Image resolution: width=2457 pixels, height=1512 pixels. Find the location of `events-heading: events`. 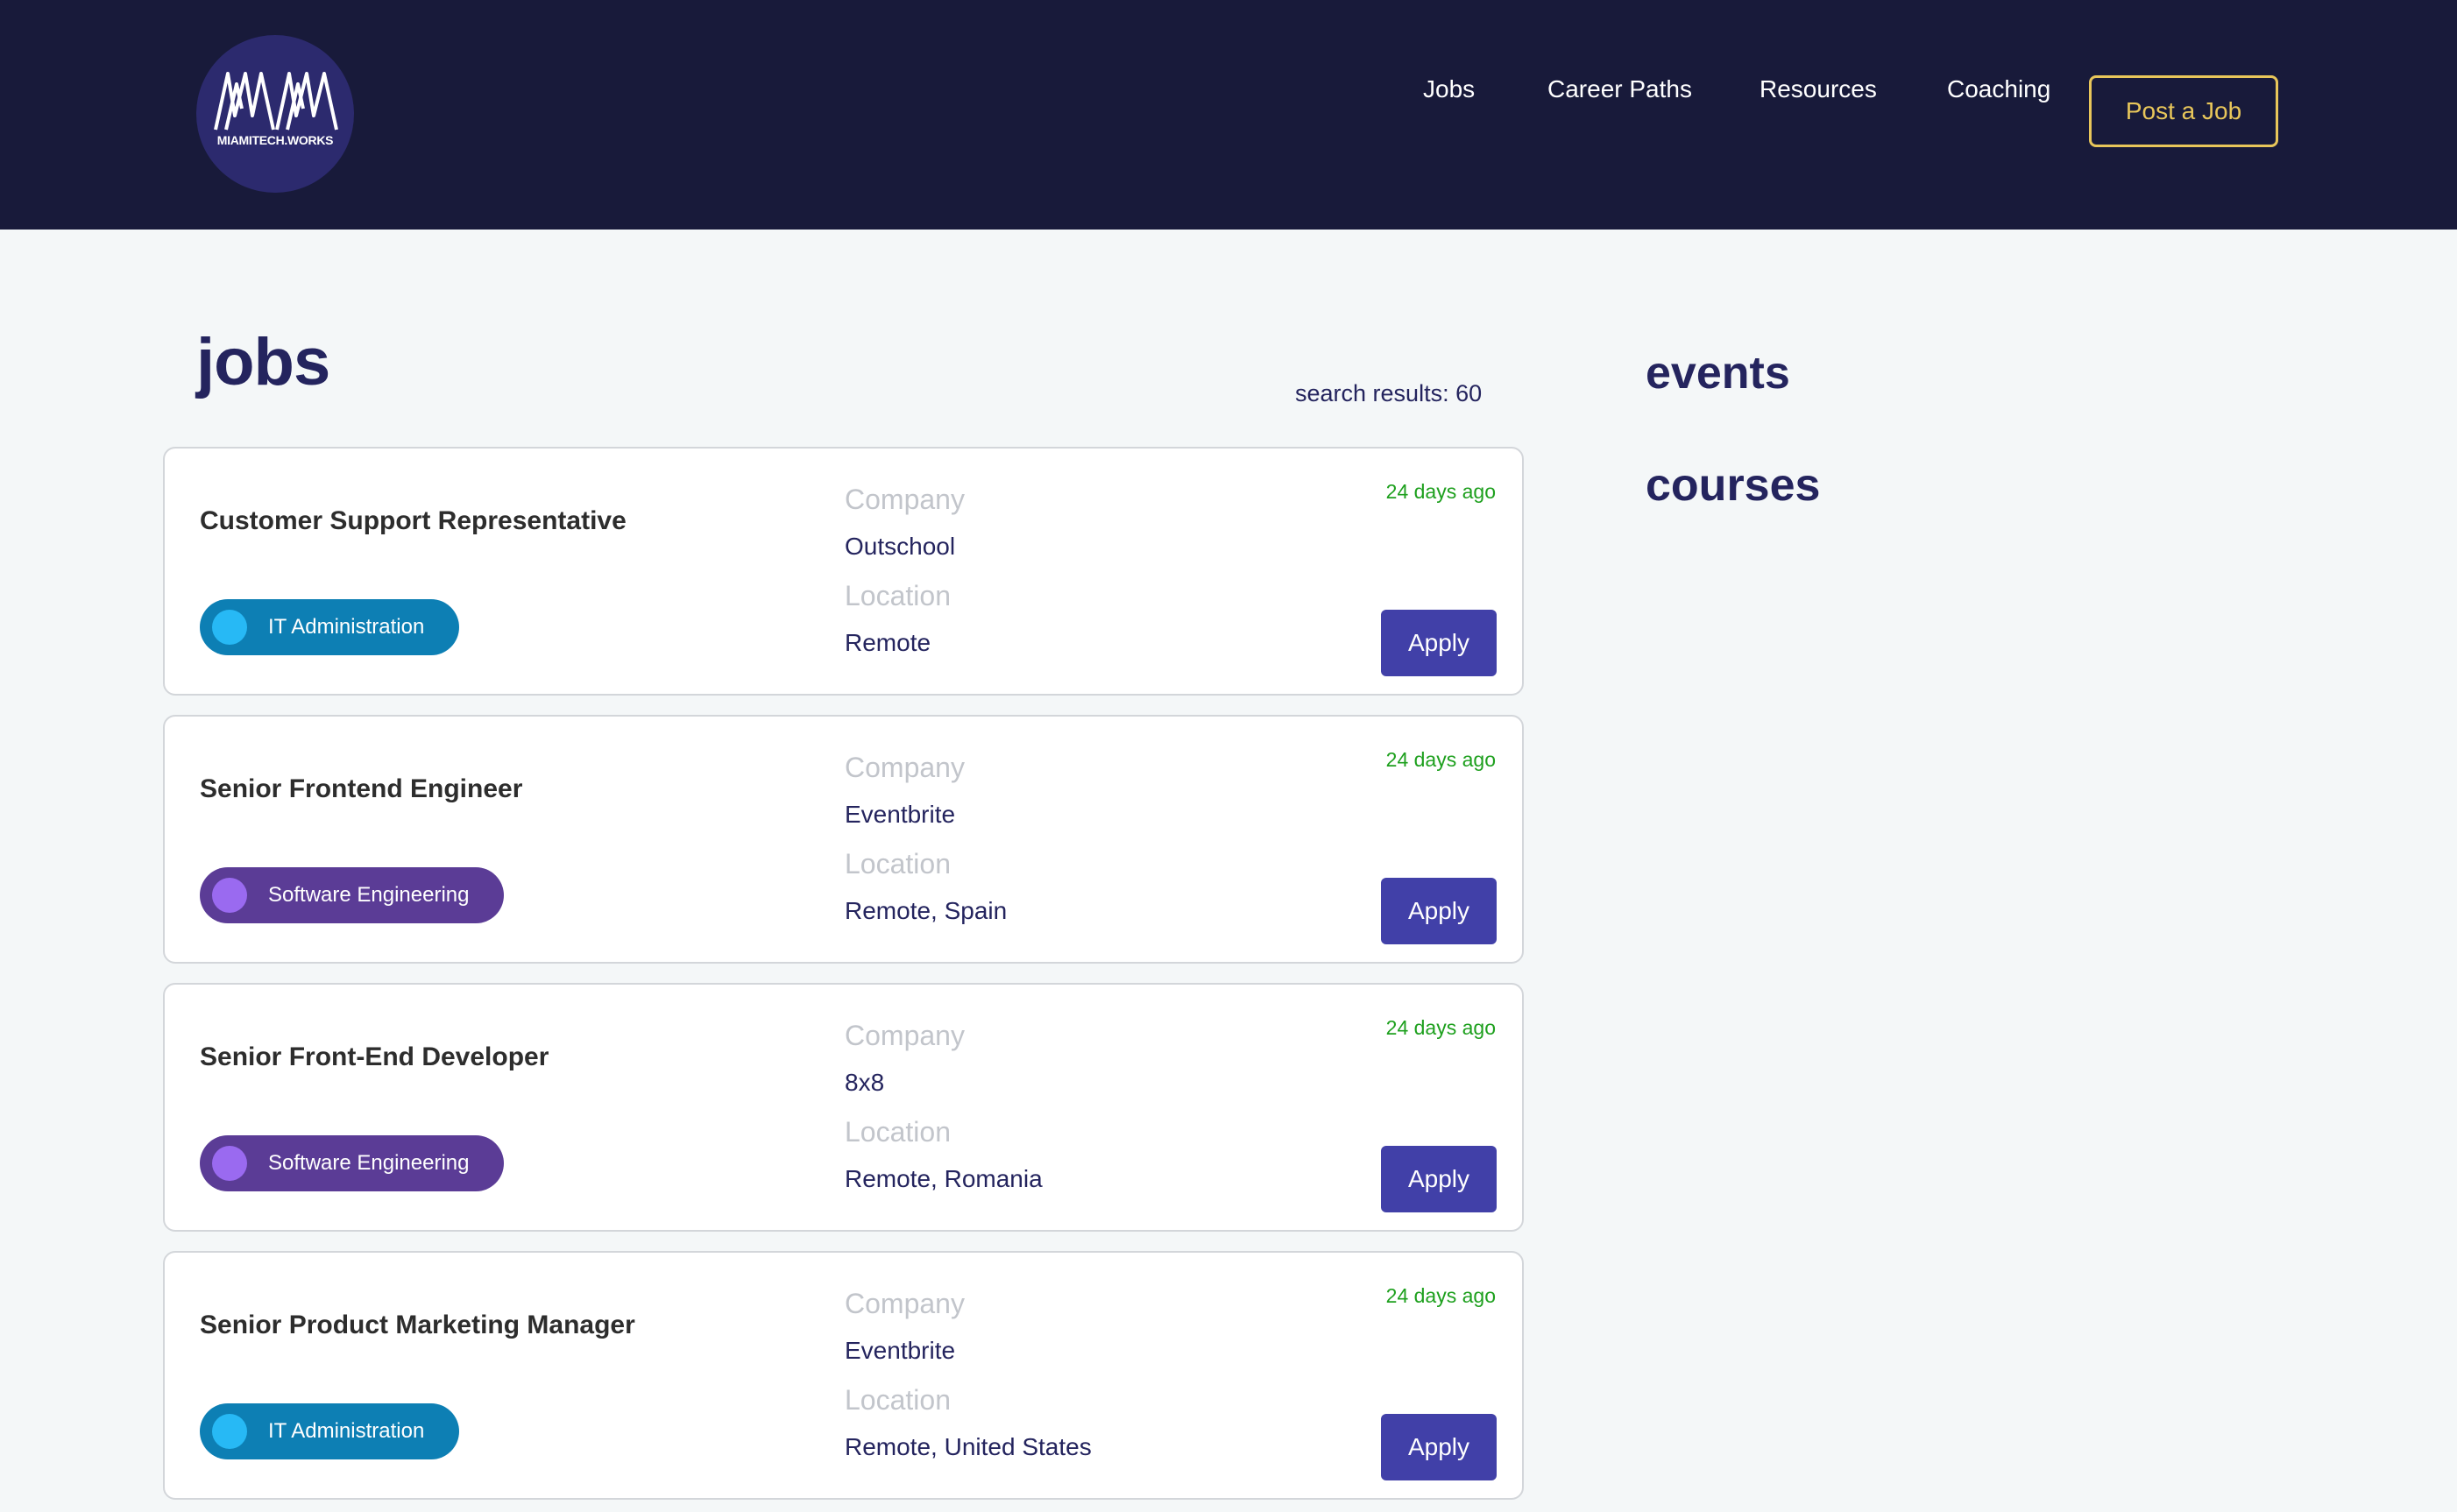

events-heading: events is located at coordinates (1718, 374).